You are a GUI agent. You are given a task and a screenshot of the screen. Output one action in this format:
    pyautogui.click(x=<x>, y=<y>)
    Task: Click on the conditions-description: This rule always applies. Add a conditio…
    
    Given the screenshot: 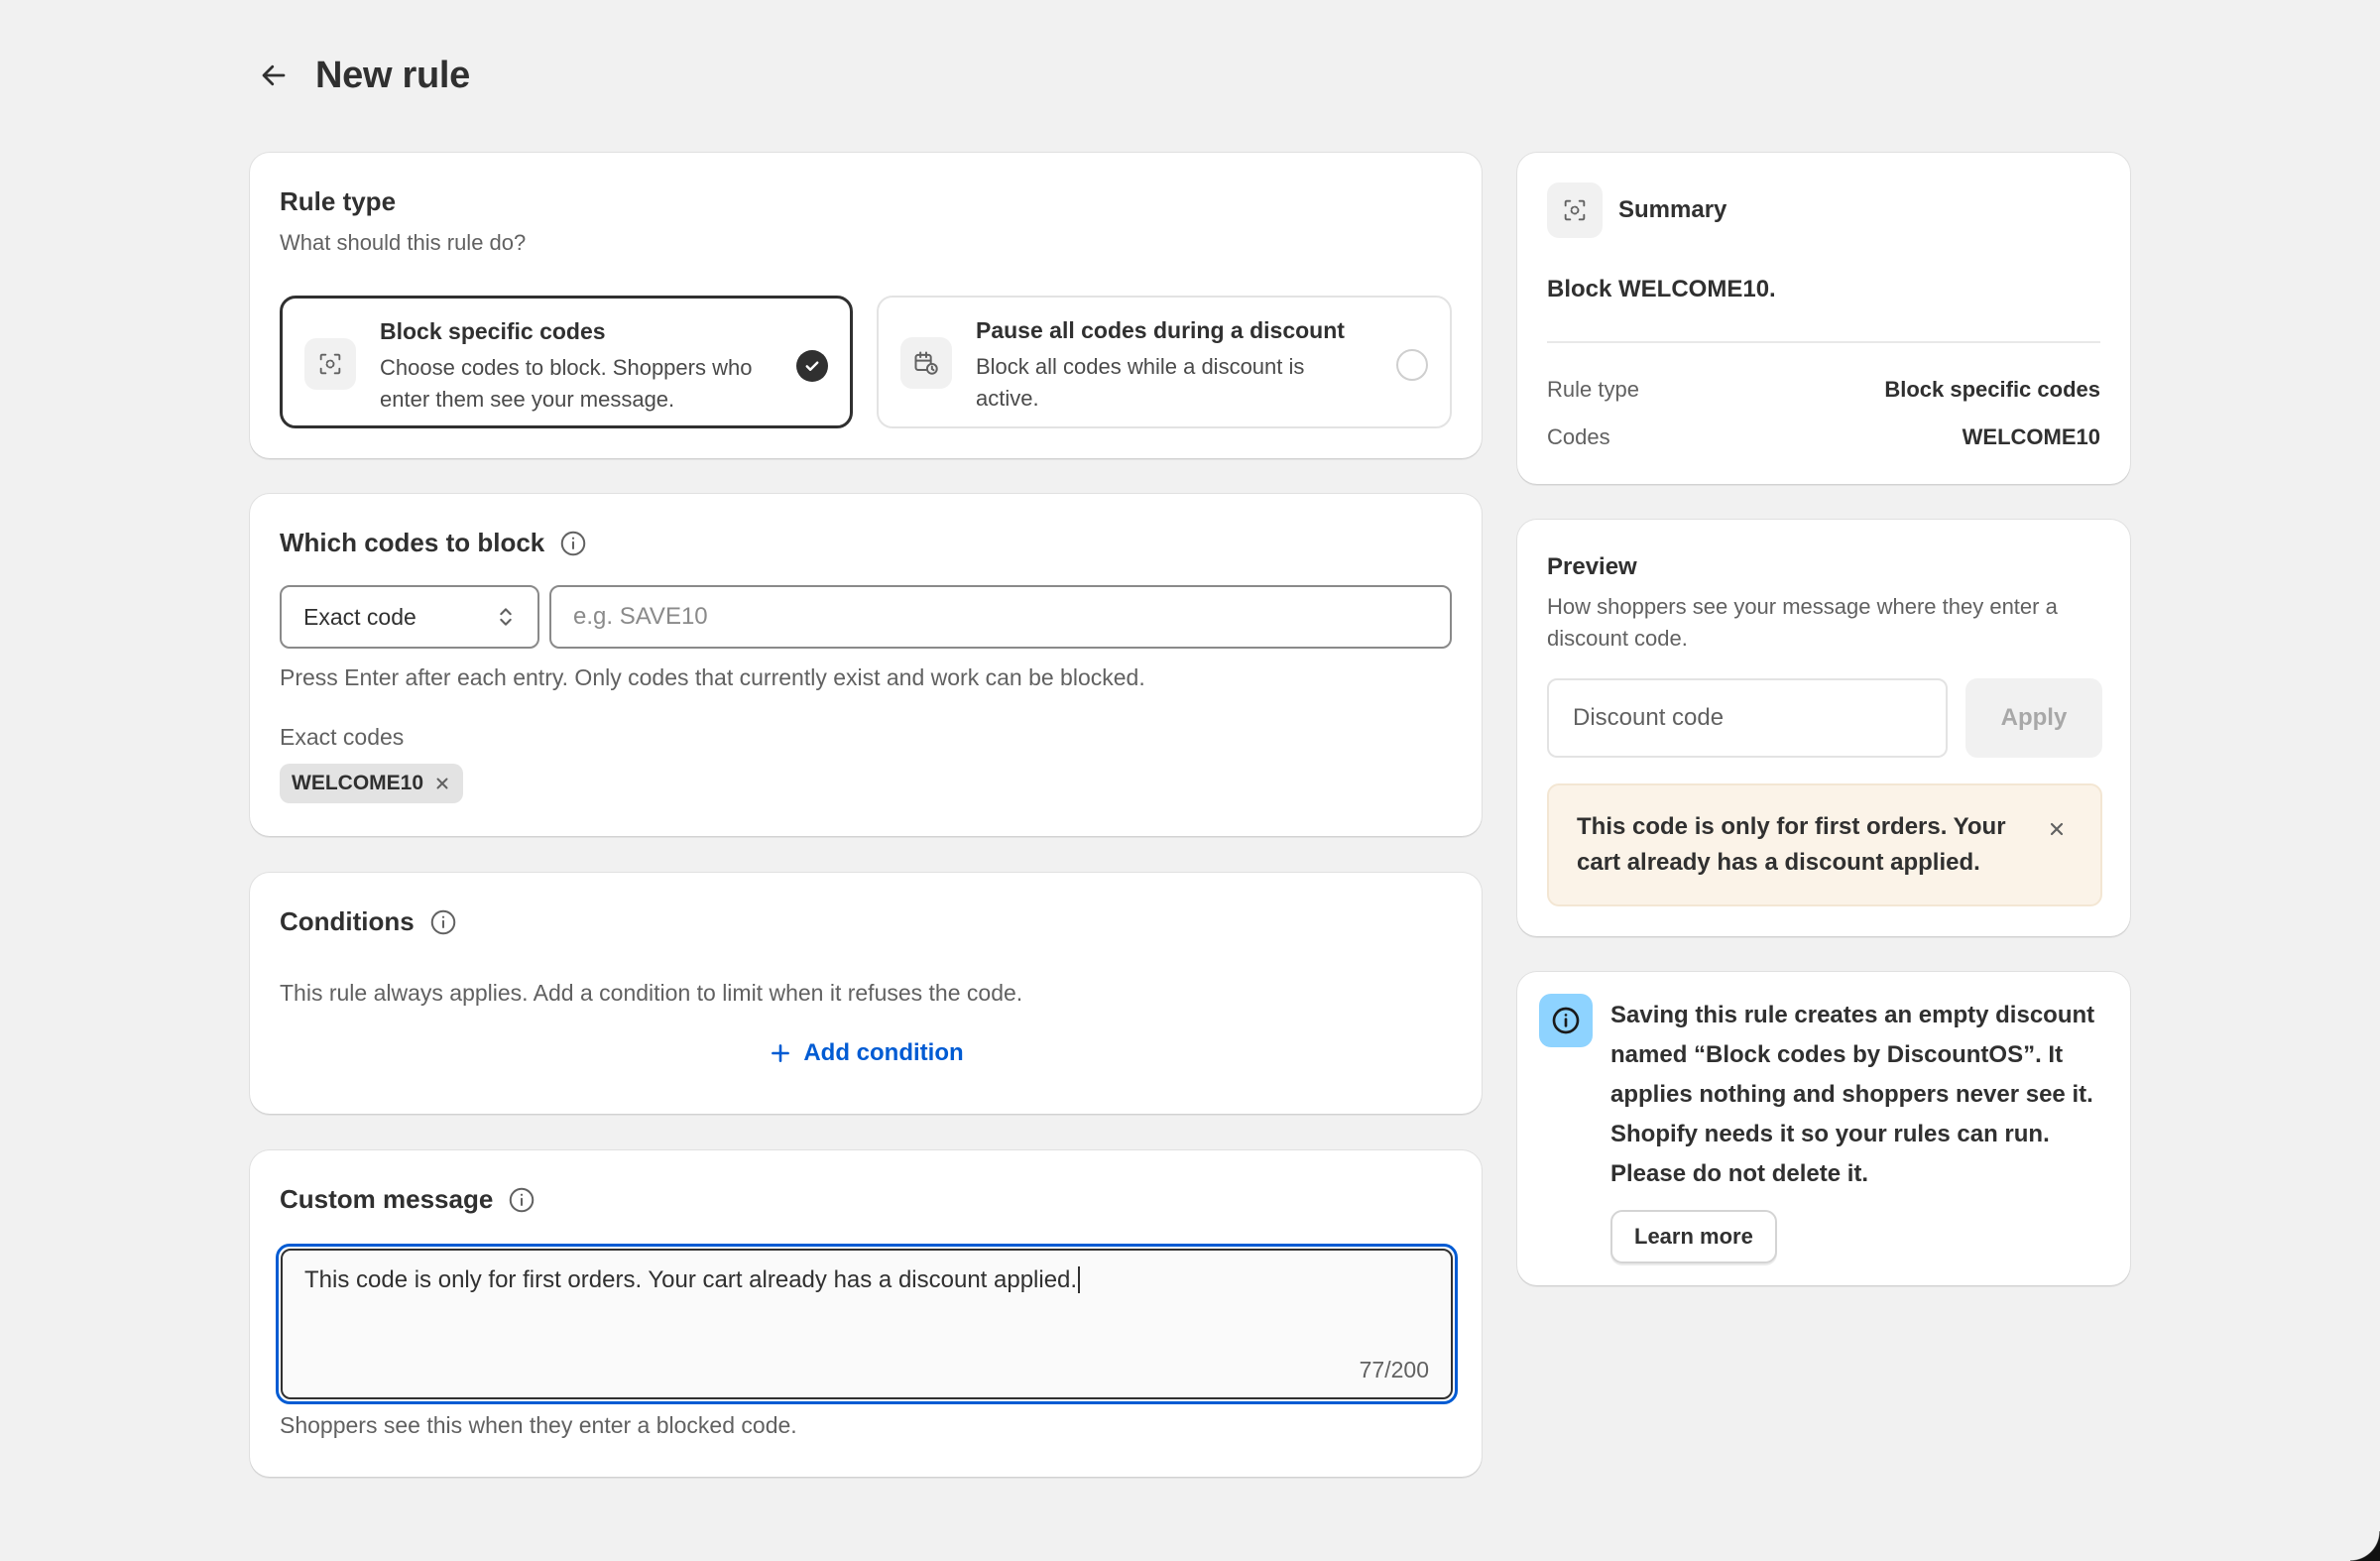 What is the action you would take?
    pyautogui.click(x=651, y=993)
    